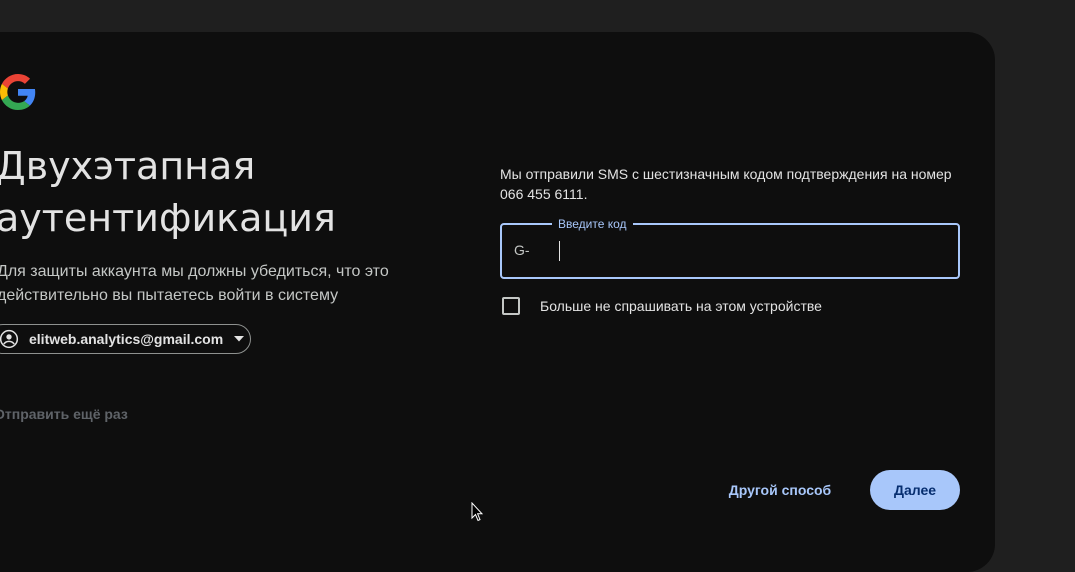 The image size is (1075, 572). I want to click on try-another-way-button: Другой способ, so click(780, 490).